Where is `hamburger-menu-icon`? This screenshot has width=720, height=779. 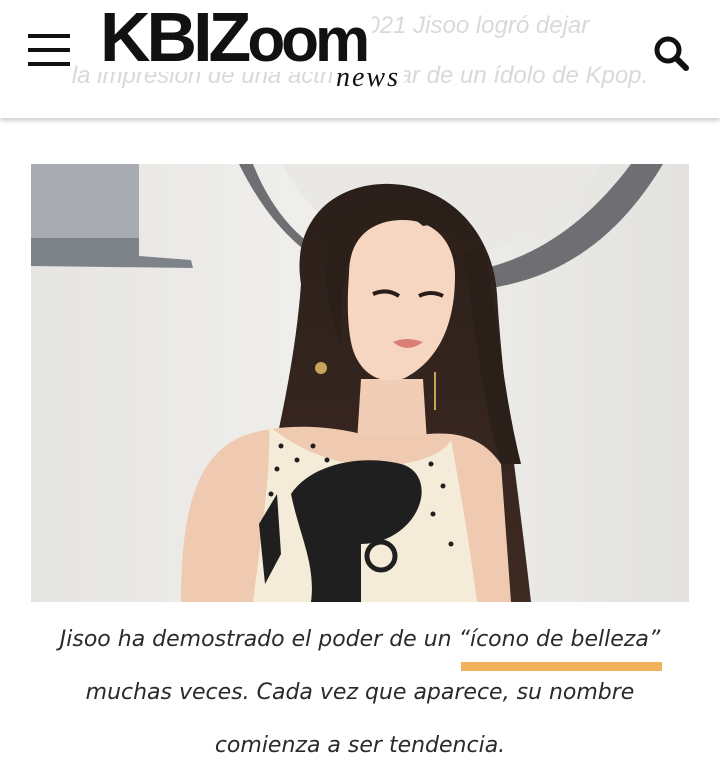 hamburger-menu-icon is located at coordinates (49, 50).